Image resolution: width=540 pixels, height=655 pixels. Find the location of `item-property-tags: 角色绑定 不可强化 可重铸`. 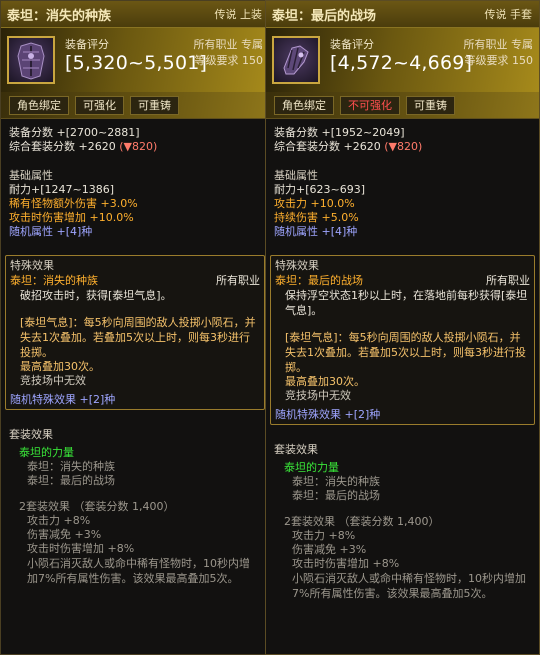

item-property-tags: 角色绑定 不可强化 可重铸 is located at coordinates (402, 105).